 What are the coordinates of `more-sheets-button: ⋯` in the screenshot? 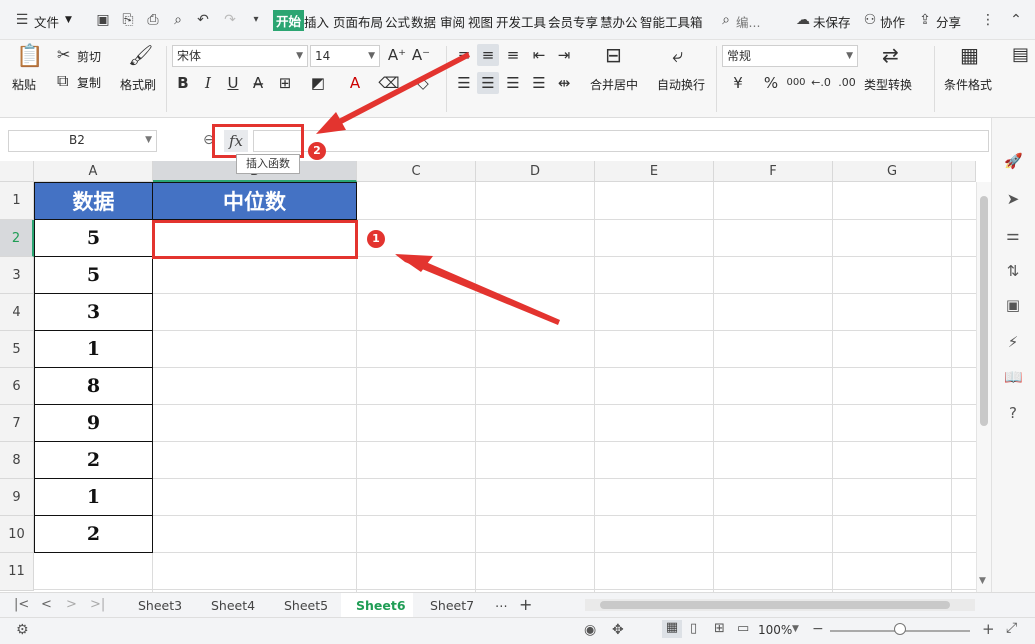 It's located at (501, 605).